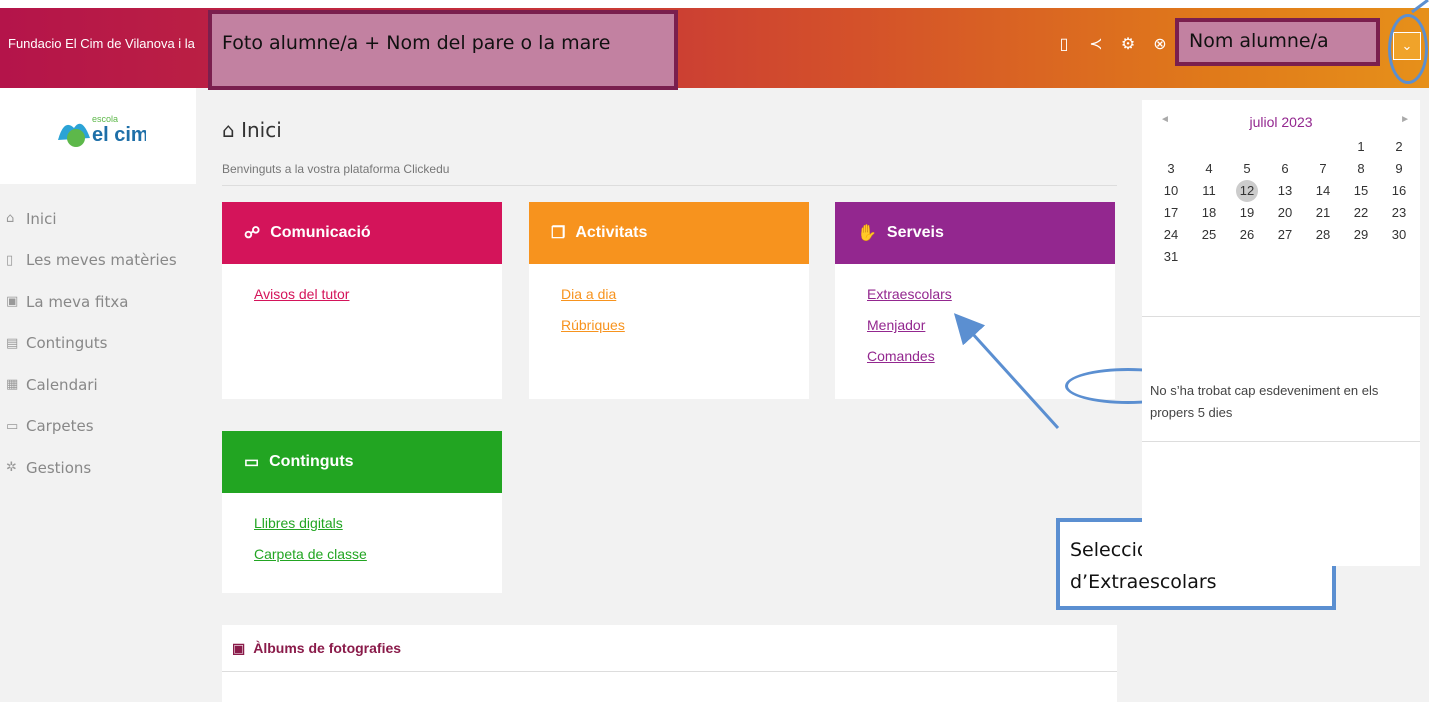 This screenshot has width=1429, height=702. What do you see at coordinates (1323, 191) in the screenshot?
I see `calendar-day: 14` at bounding box center [1323, 191].